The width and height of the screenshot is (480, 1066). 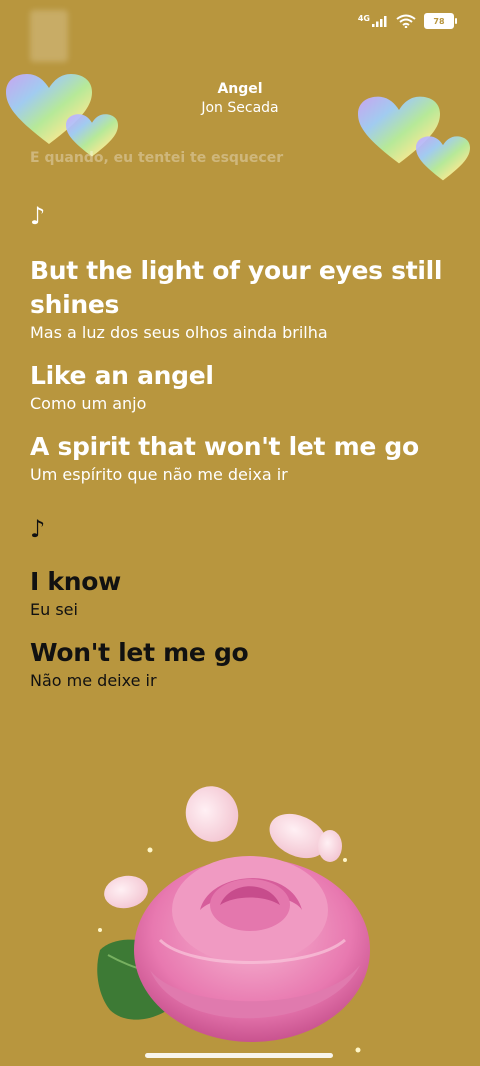 I want to click on battery-level: 78, so click(x=439, y=21).